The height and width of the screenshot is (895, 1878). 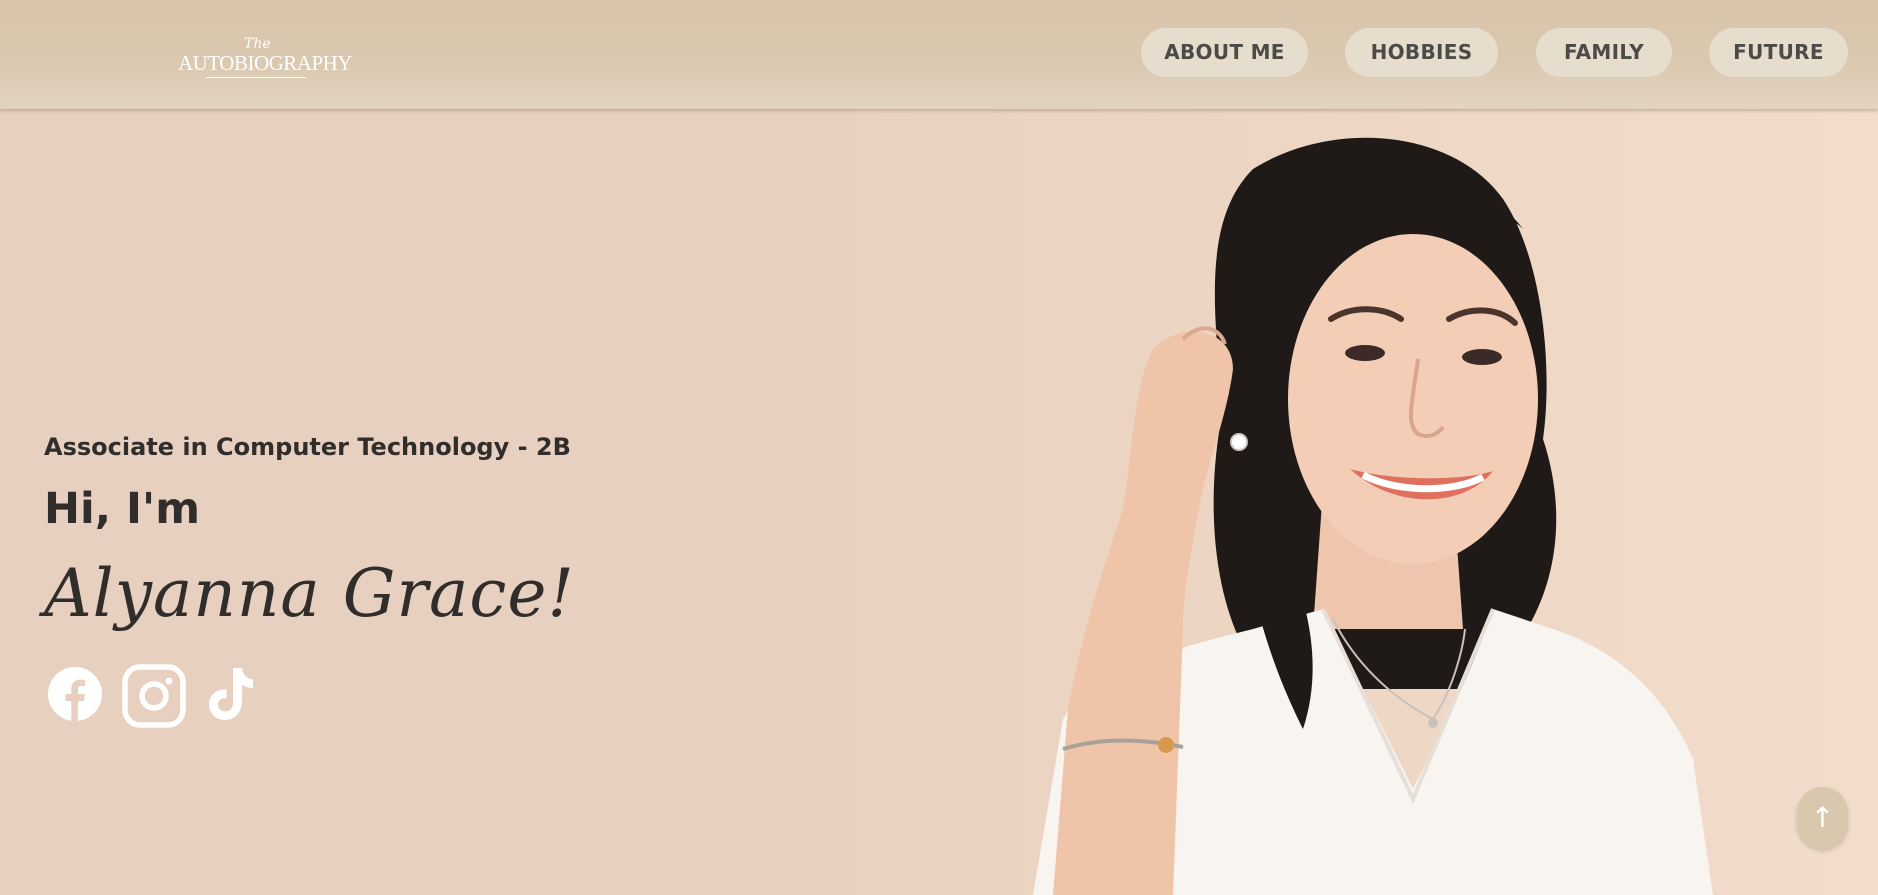 What do you see at coordinates (1224, 52) in the screenshot?
I see `nav-about-me: ABOUT ME` at bounding box center [1224, 52].